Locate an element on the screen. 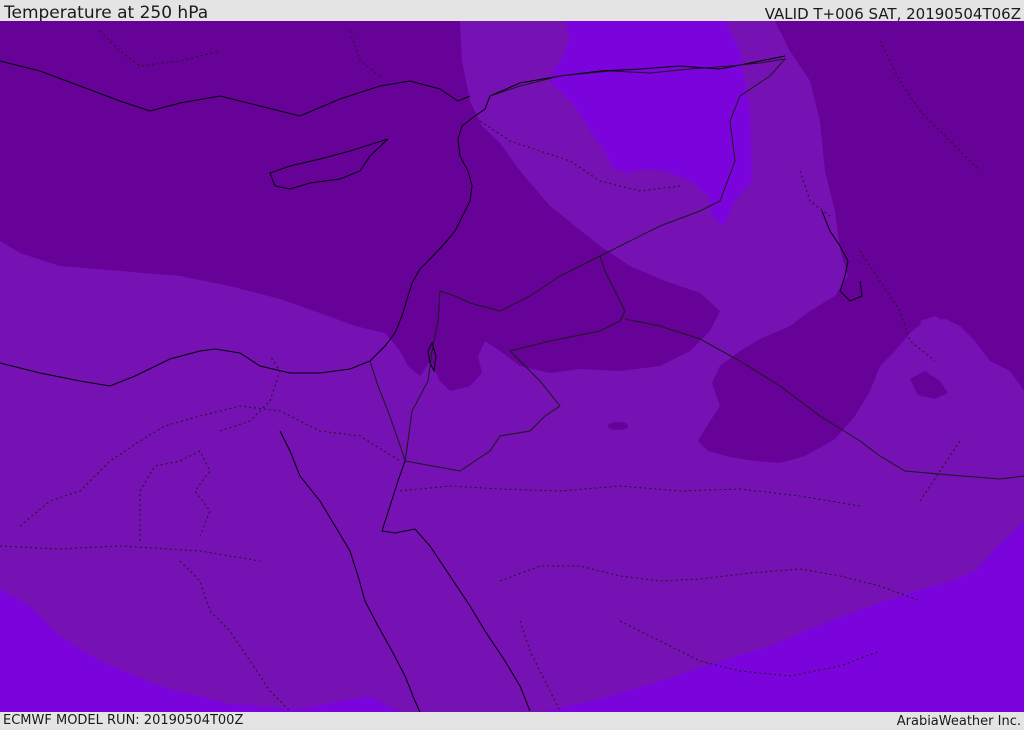 This screenshot has width=1024, height=730. map-title: Temperature at 250 hPa is located at coordinates (106, 13).